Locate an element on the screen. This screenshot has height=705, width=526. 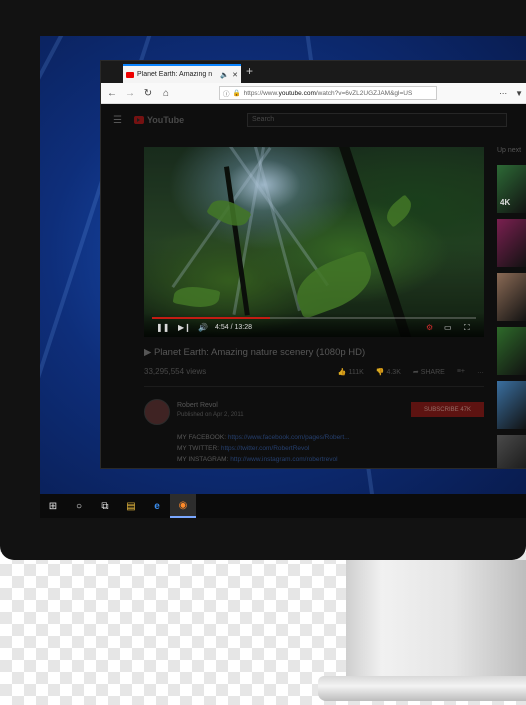
dislike-count: 4.3K is located at coordinates (393, 372).